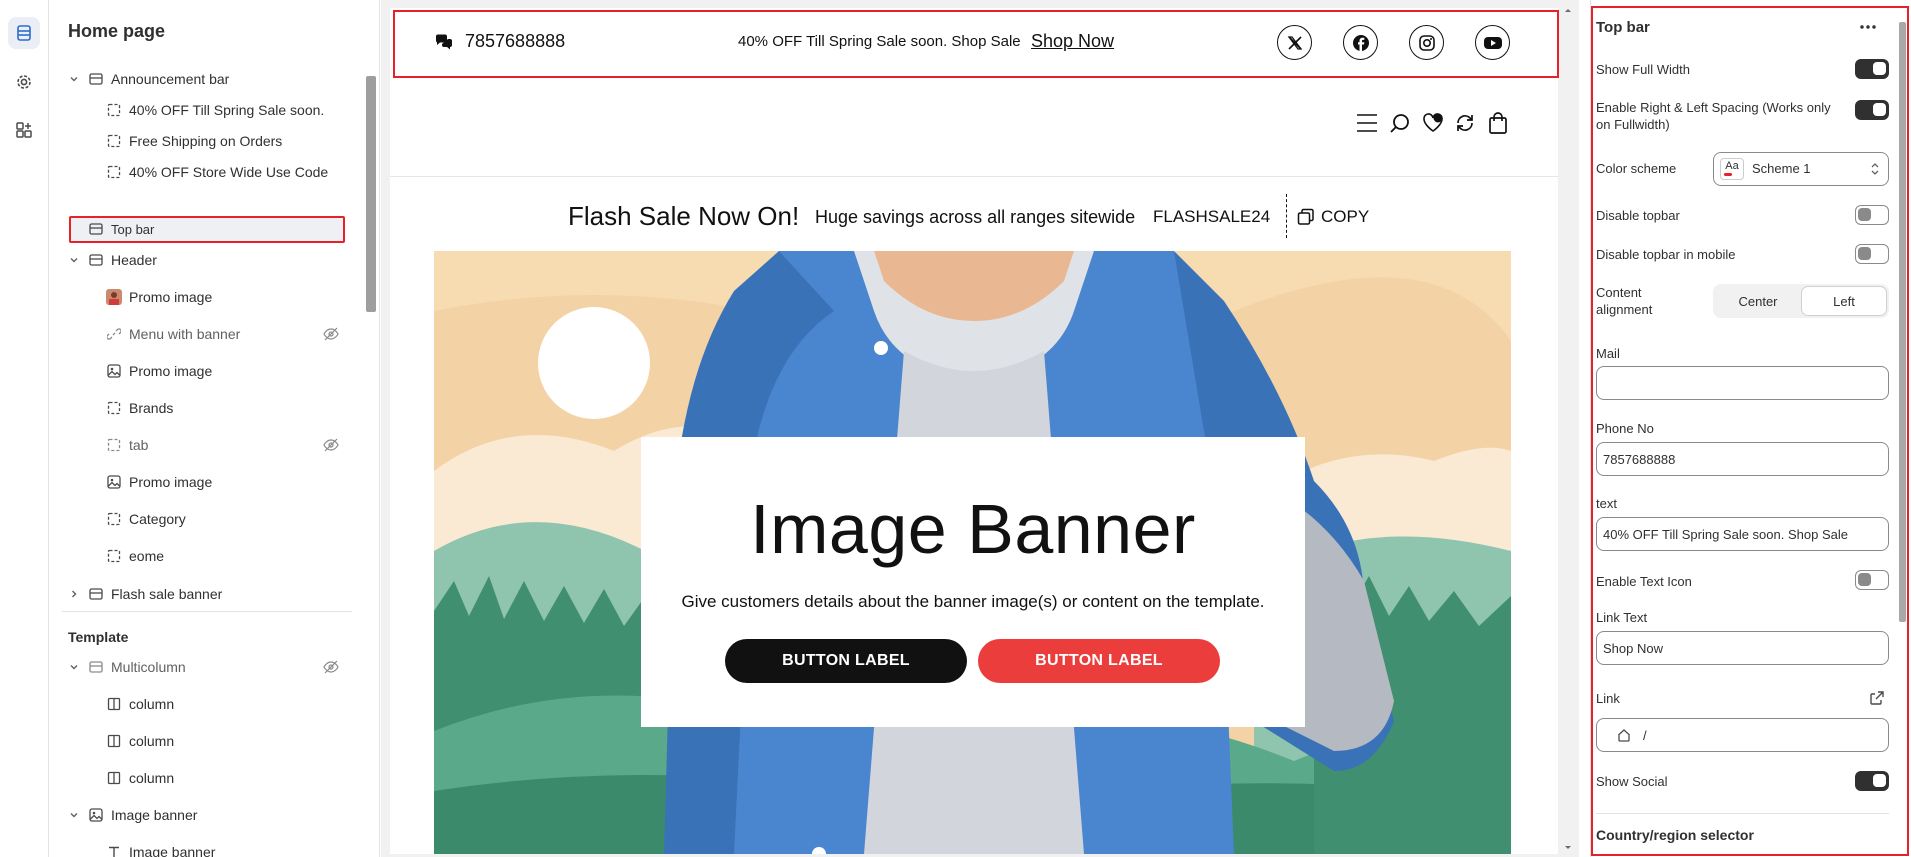  Describe the element at coordinates (1345, 216) in the screenshot. I see `copy-label: COPY` at that location.